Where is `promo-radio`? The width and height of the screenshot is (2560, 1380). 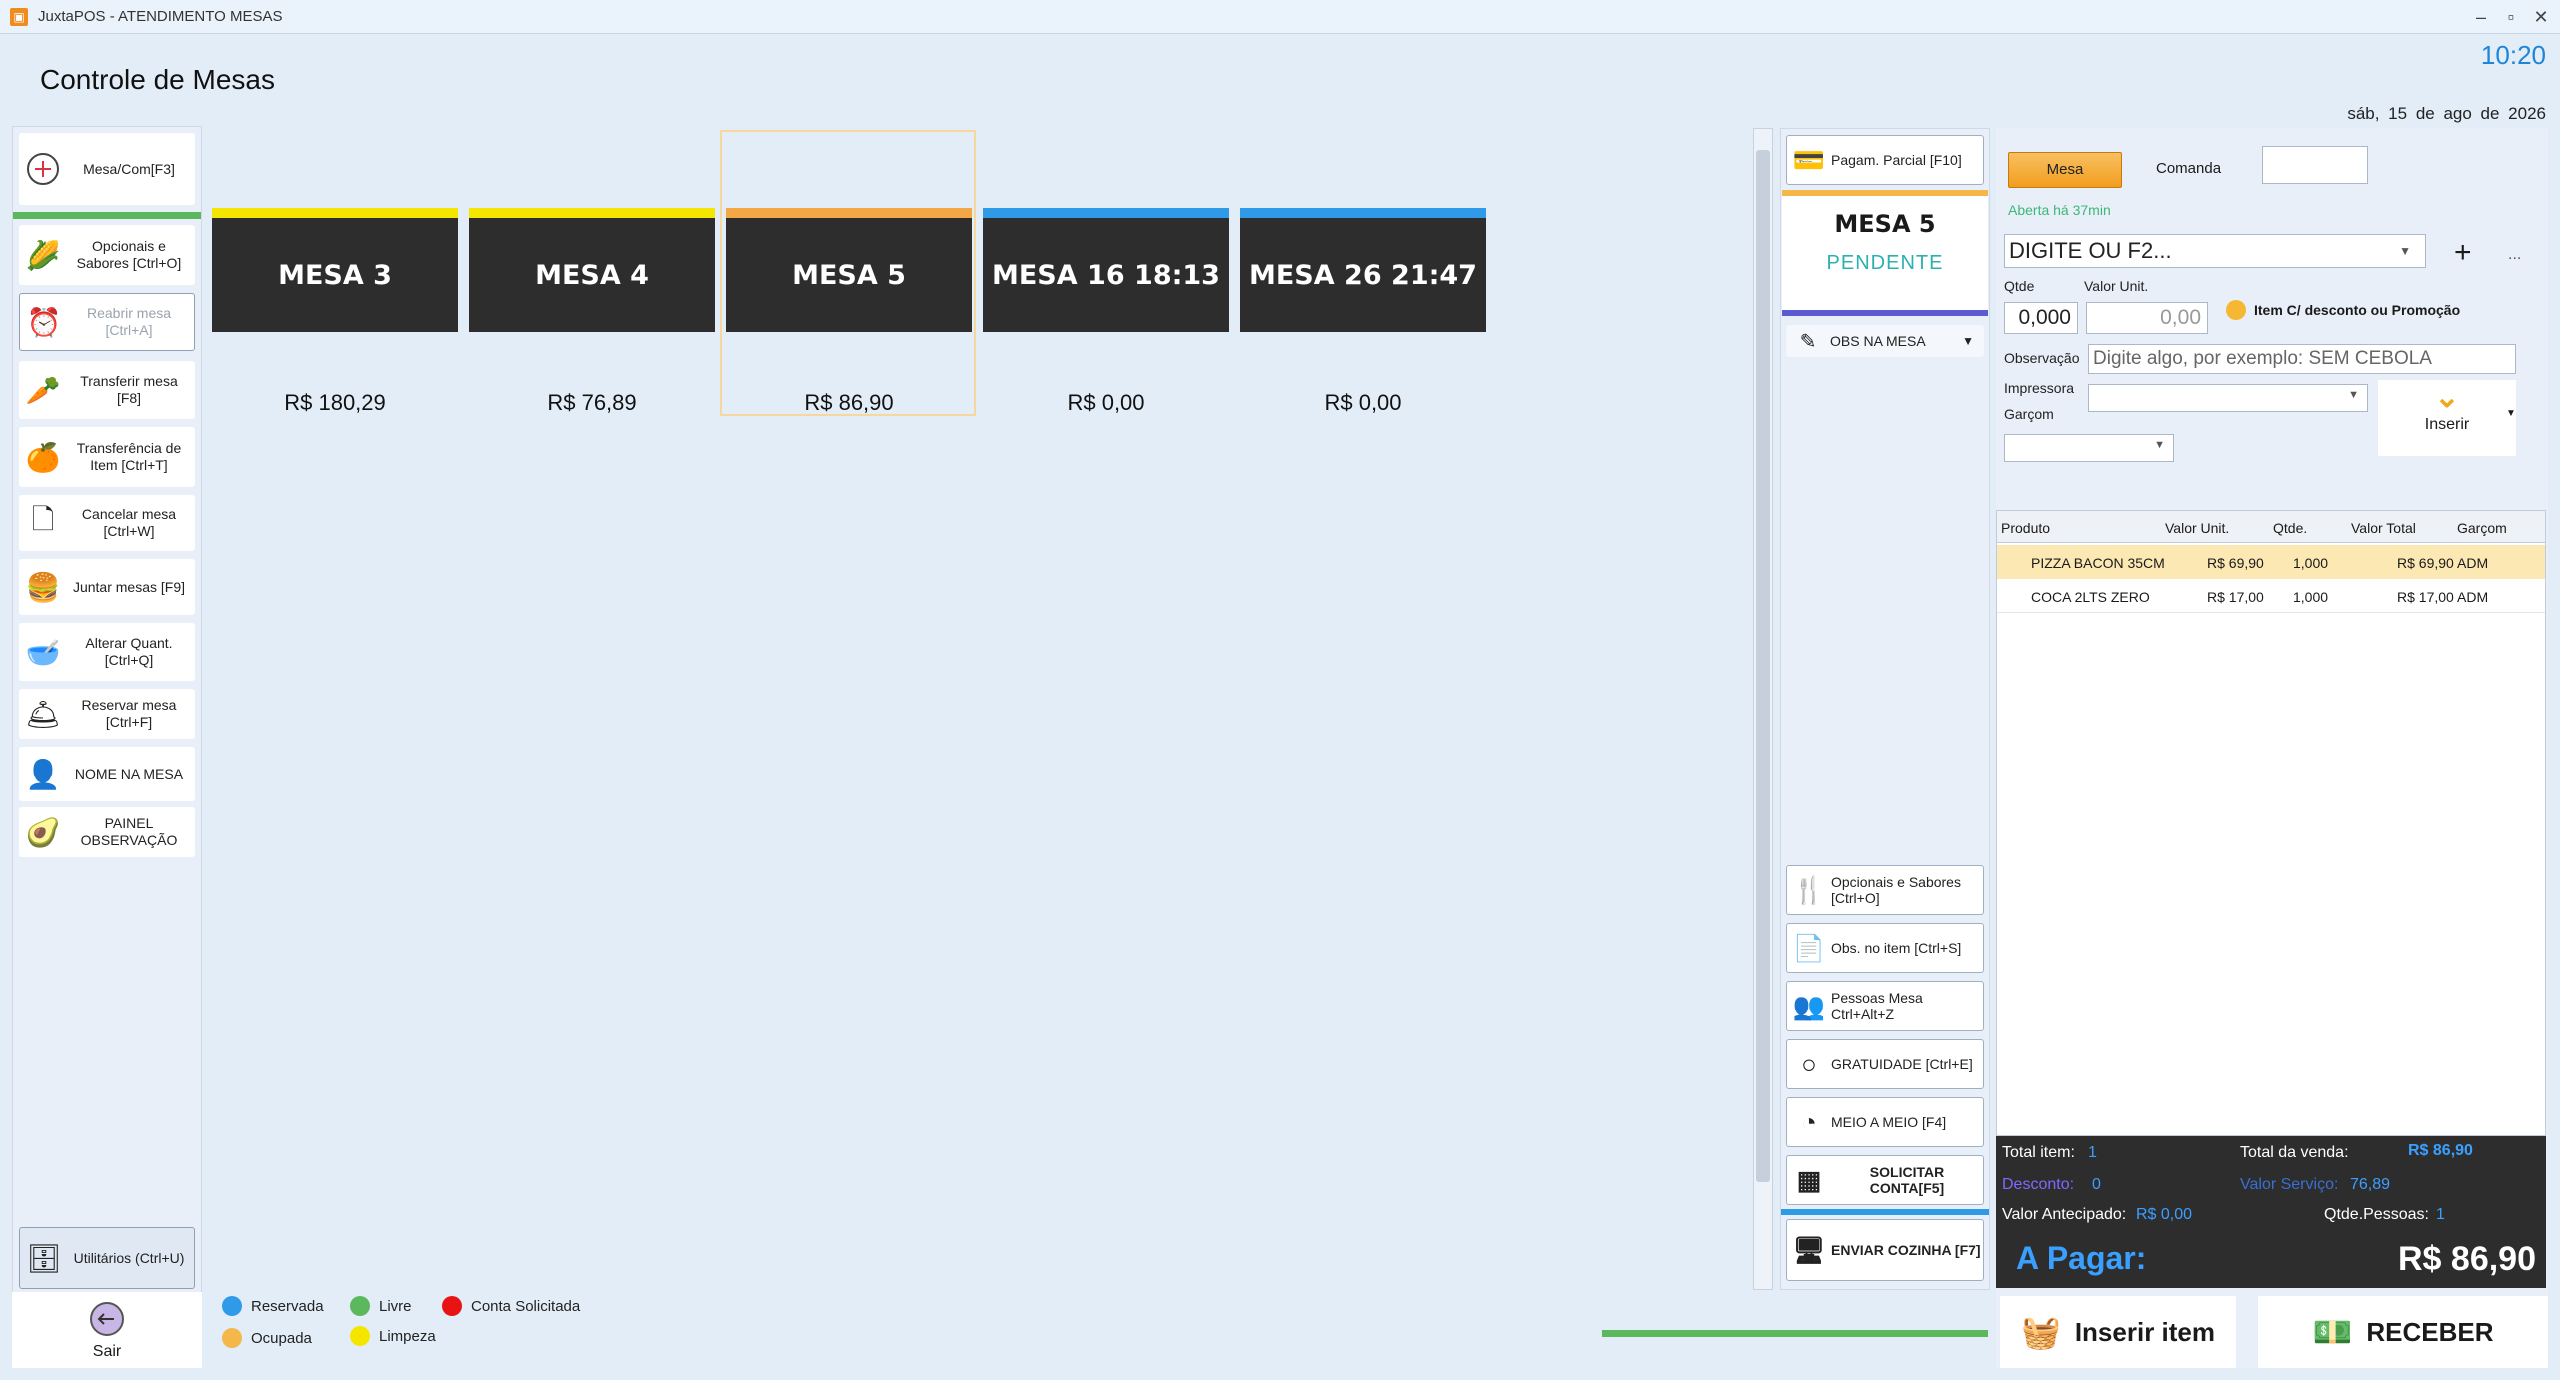
promo-radio is located at coordinates (2236, 310).